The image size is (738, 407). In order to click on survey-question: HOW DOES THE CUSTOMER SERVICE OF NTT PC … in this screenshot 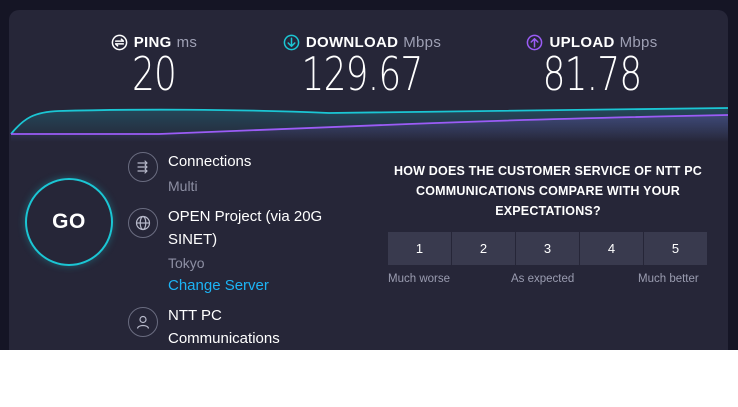, I will do `click(548, 191)`.